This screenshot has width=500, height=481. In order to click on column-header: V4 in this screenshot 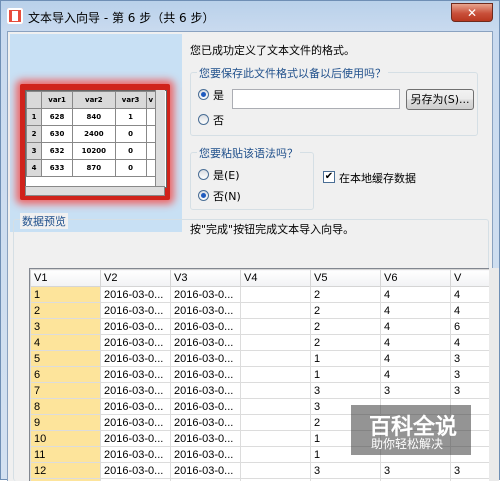, I will do `click(276, 278)`.